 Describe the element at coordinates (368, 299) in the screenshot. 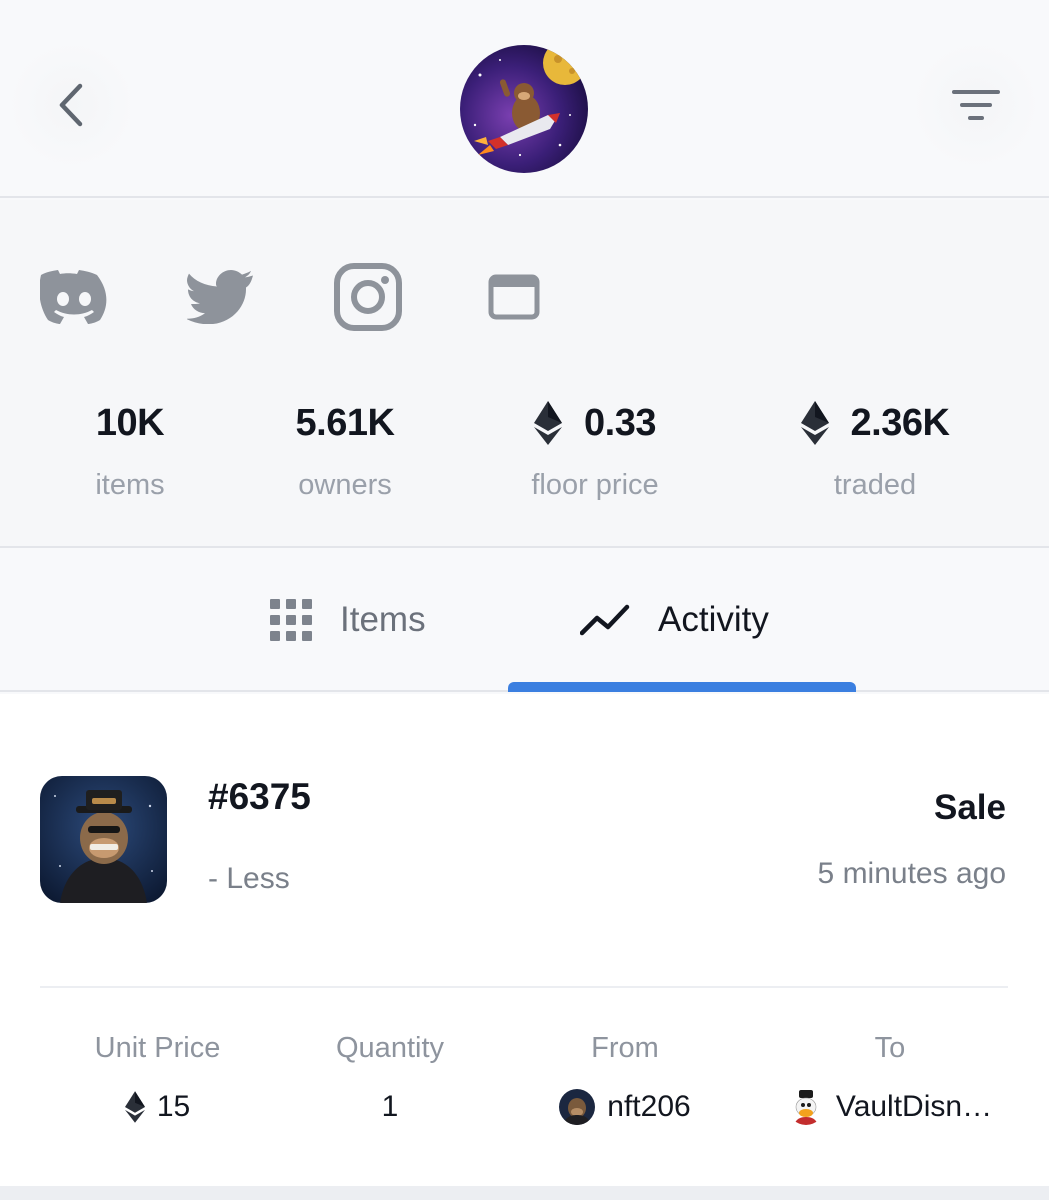

I see `instagram-icon` at that location.